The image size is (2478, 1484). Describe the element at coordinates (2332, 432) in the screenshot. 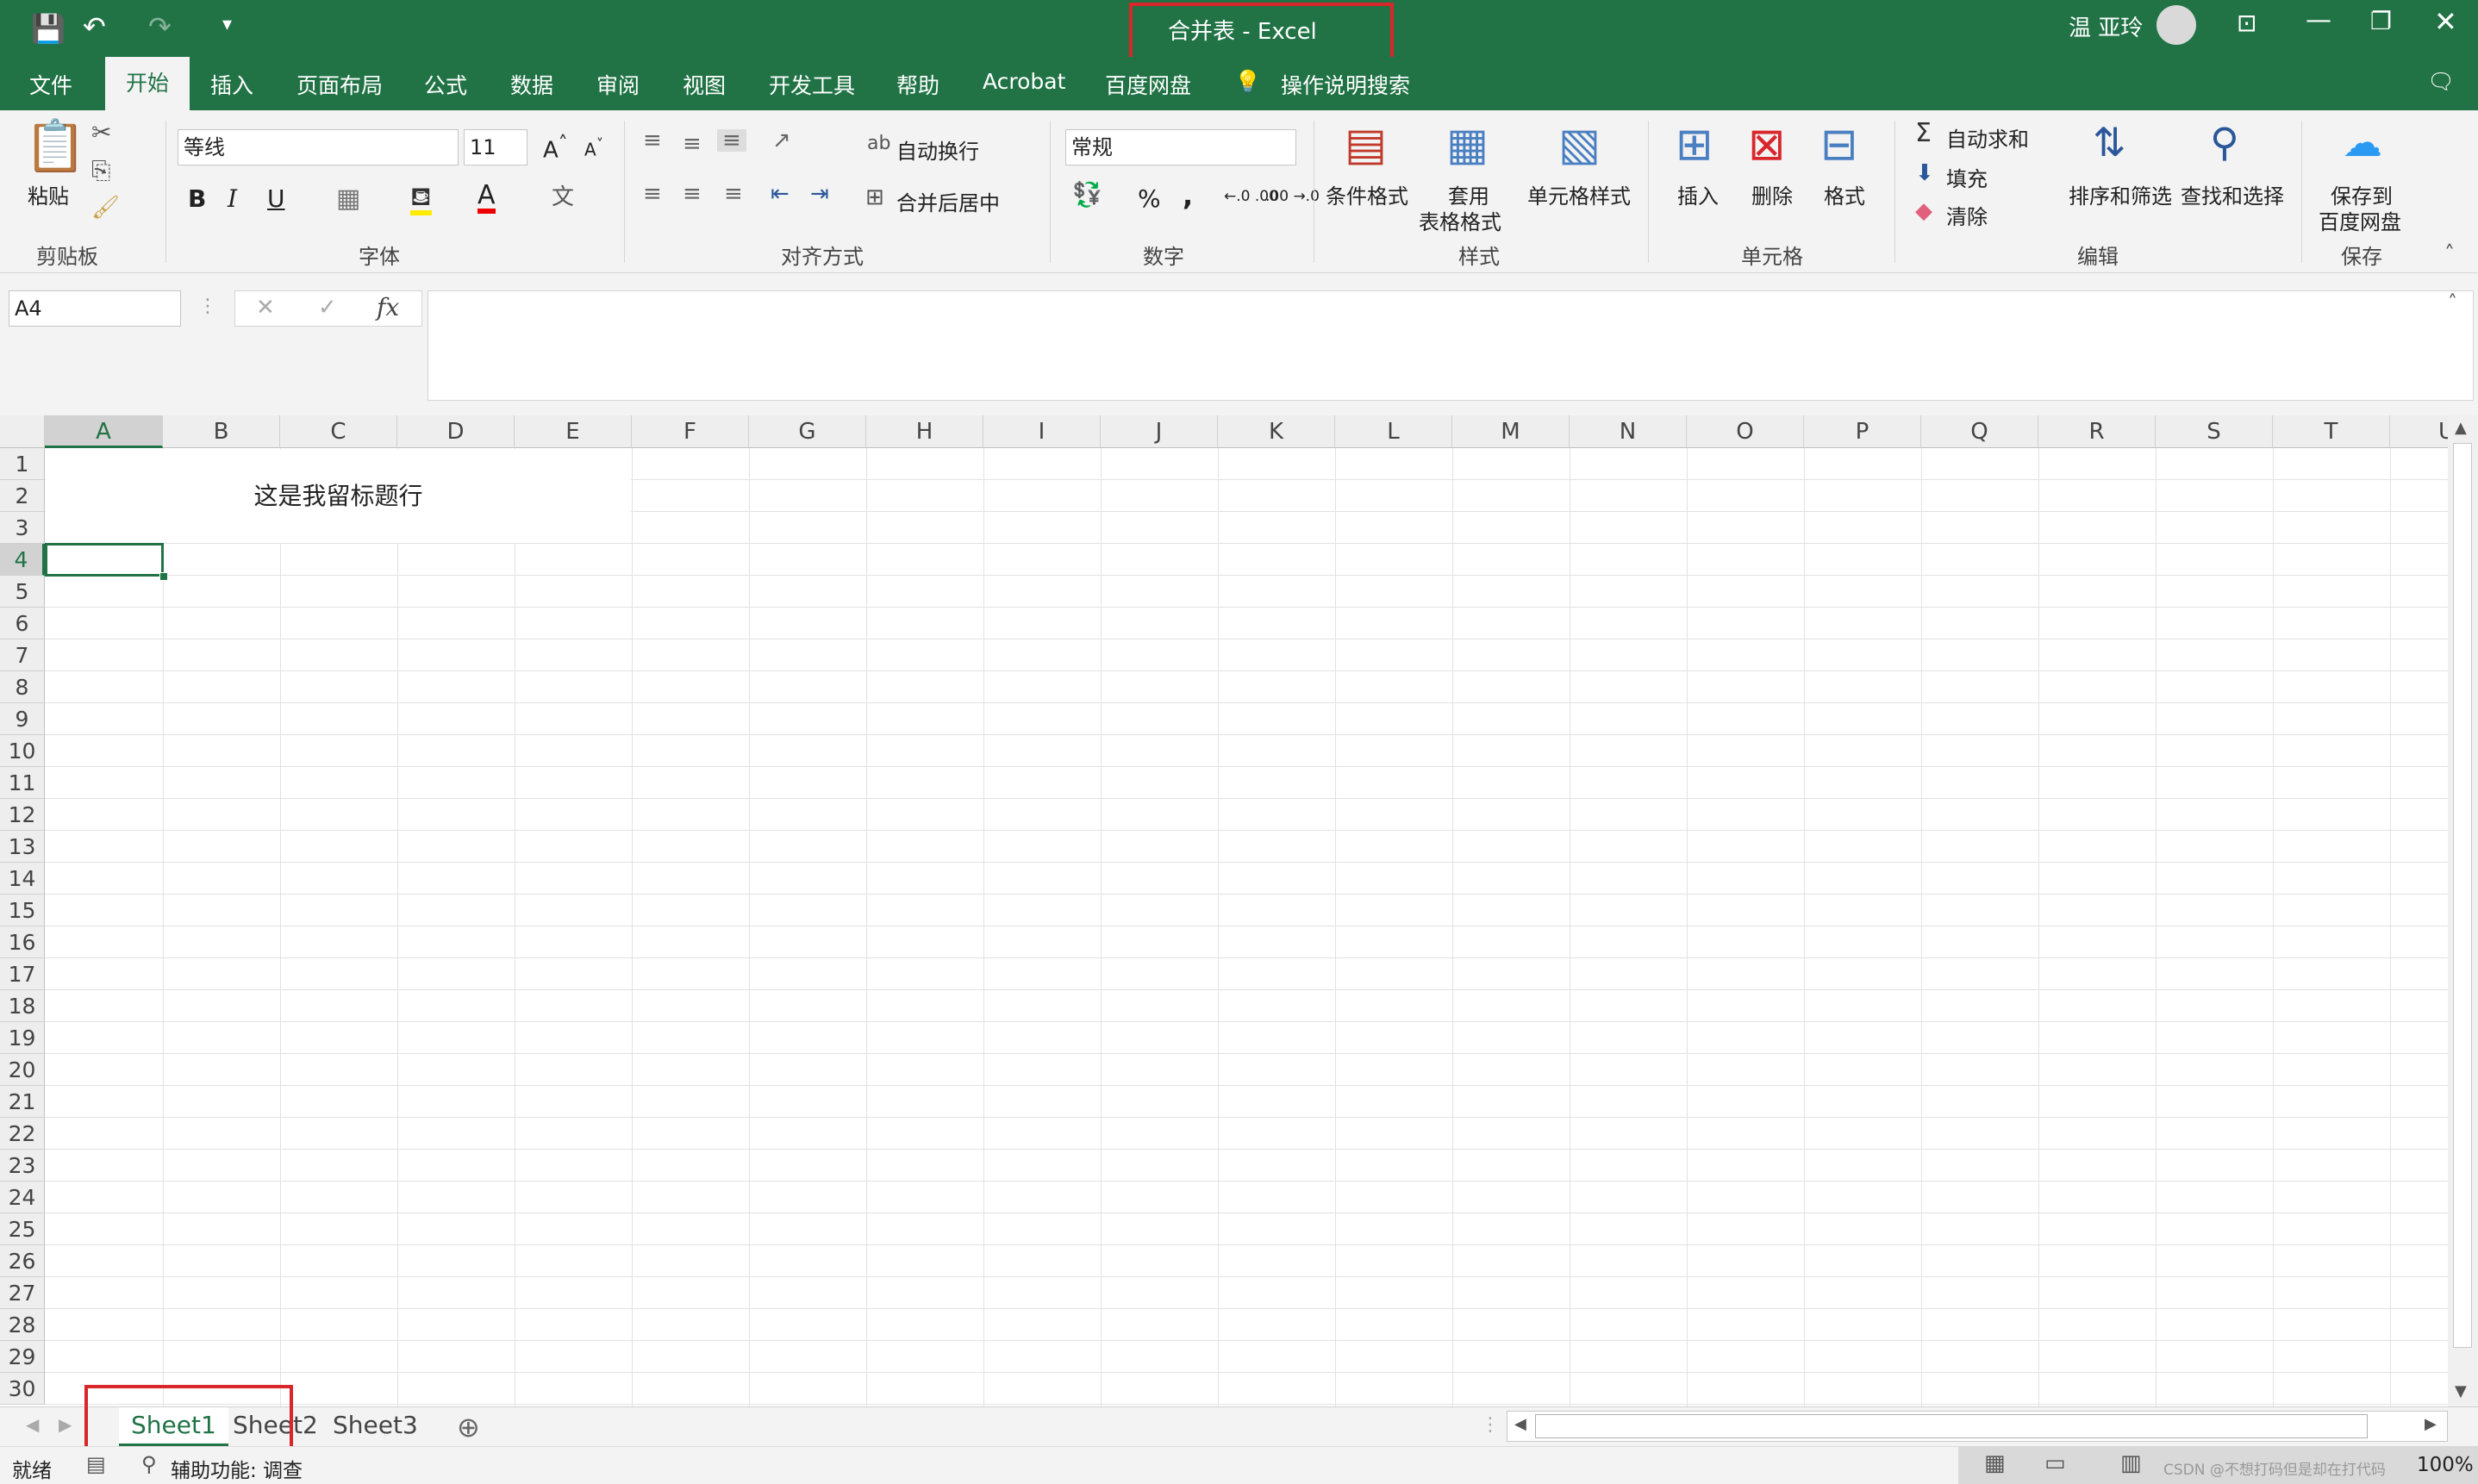

I see `column-header-T: T` at that location.